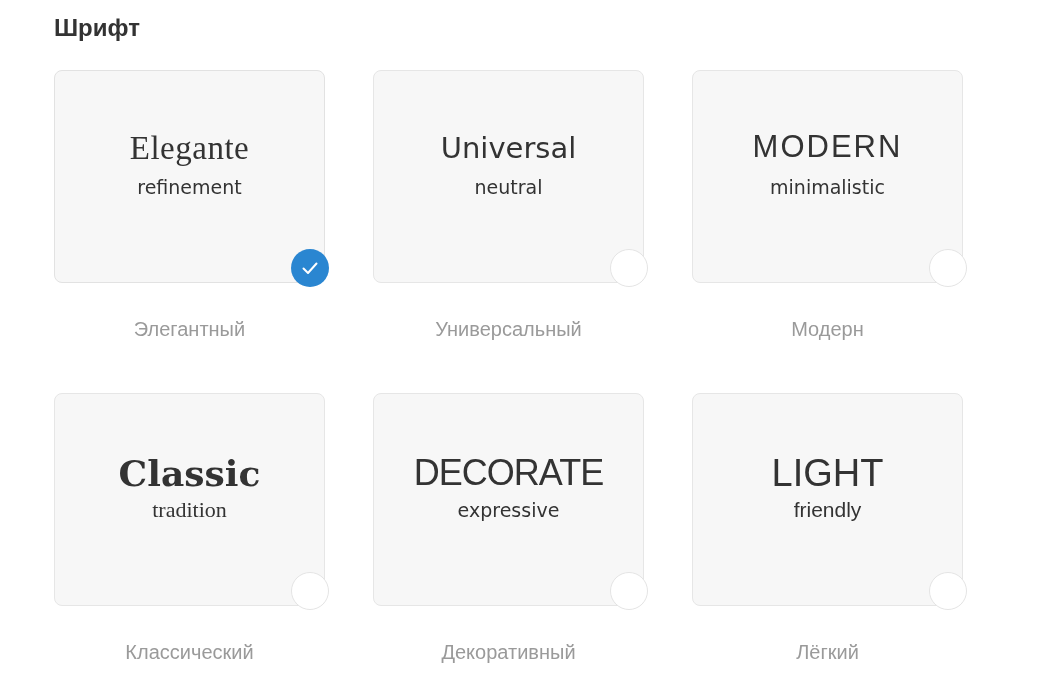 The height and width of the screenshot is (700, 1057). Describe the element at coordinates (827, 187) in the screenshot. I see `font-sample-caption: minimalistic` at that location.